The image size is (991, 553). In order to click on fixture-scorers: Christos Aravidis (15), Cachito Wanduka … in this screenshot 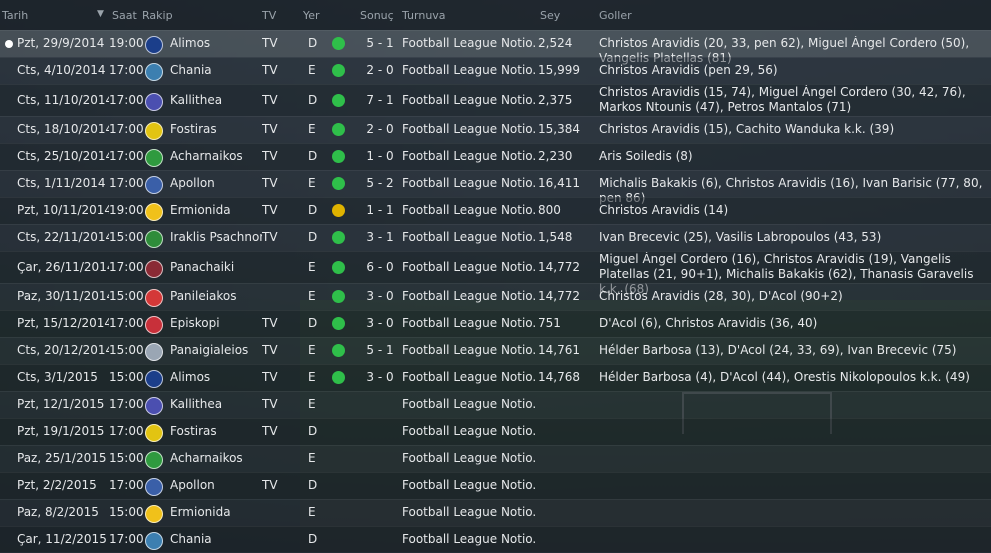, I will do `click(747, 129)`.